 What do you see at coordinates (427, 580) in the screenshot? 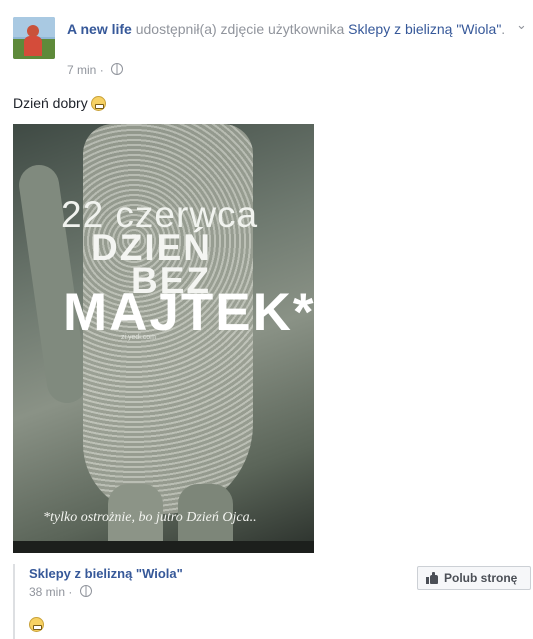
I see `thumbs-up-icon-cuff` at bounding box center [427, 580].